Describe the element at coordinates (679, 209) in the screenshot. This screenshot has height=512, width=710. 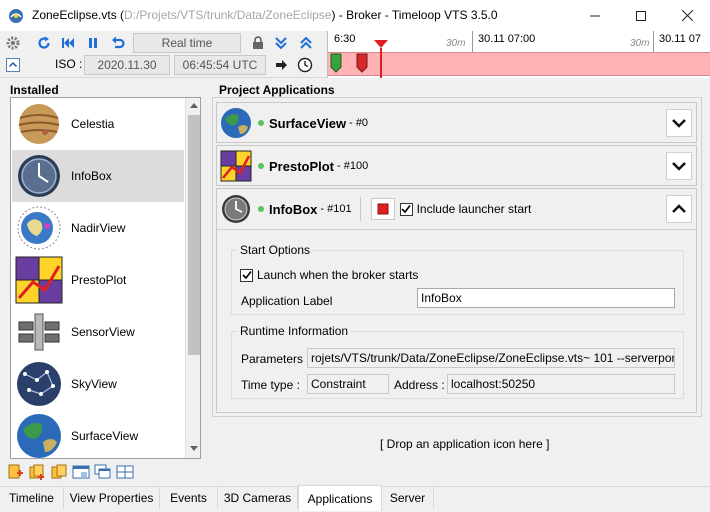
I see `collapse-button` at that location.